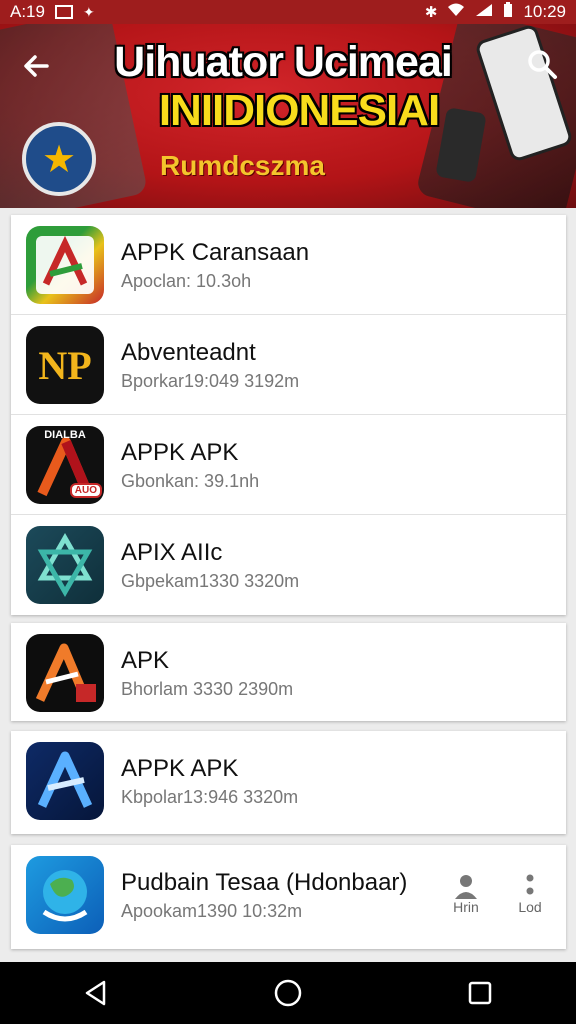 This screenshot has width=576, height=1024. Describe the element at coordinates (65, 265) in the screenshot. I see `apk-icon` at that location.